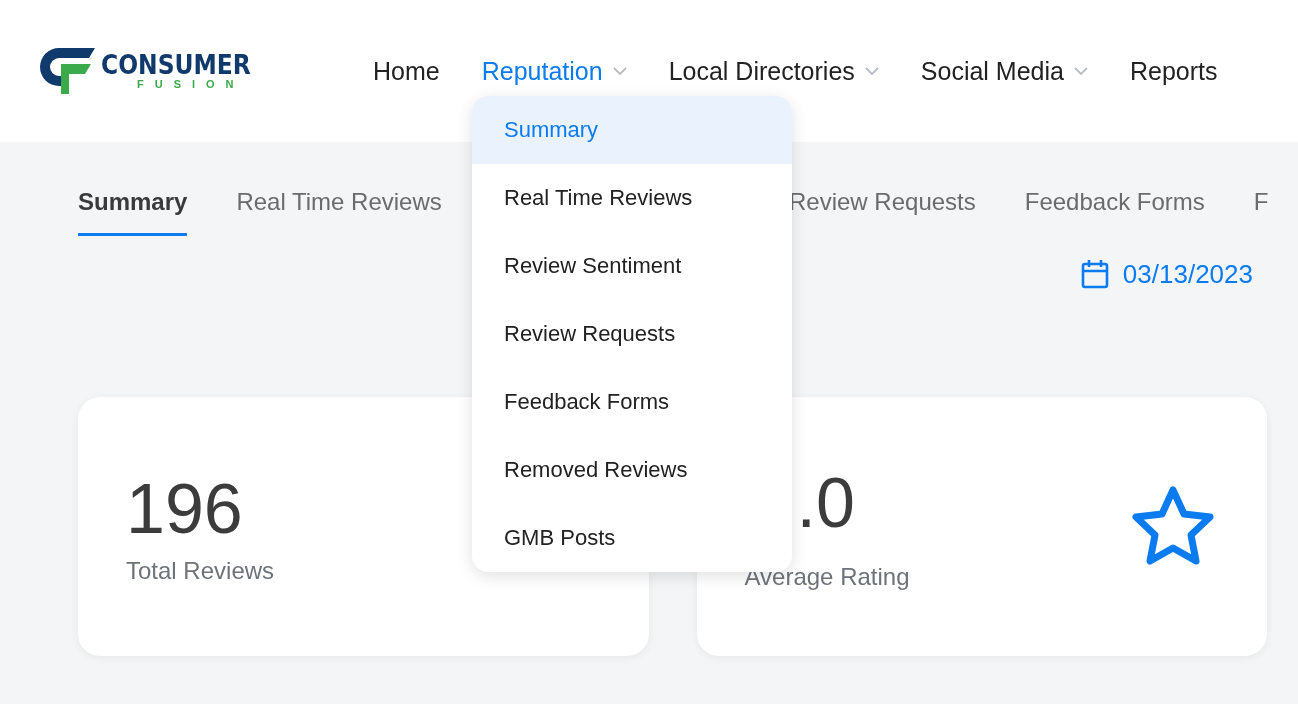 The height and width of the screenshot is (704, 1298). I want to click on menu-item: Review Sentiment, so click(632, 266).